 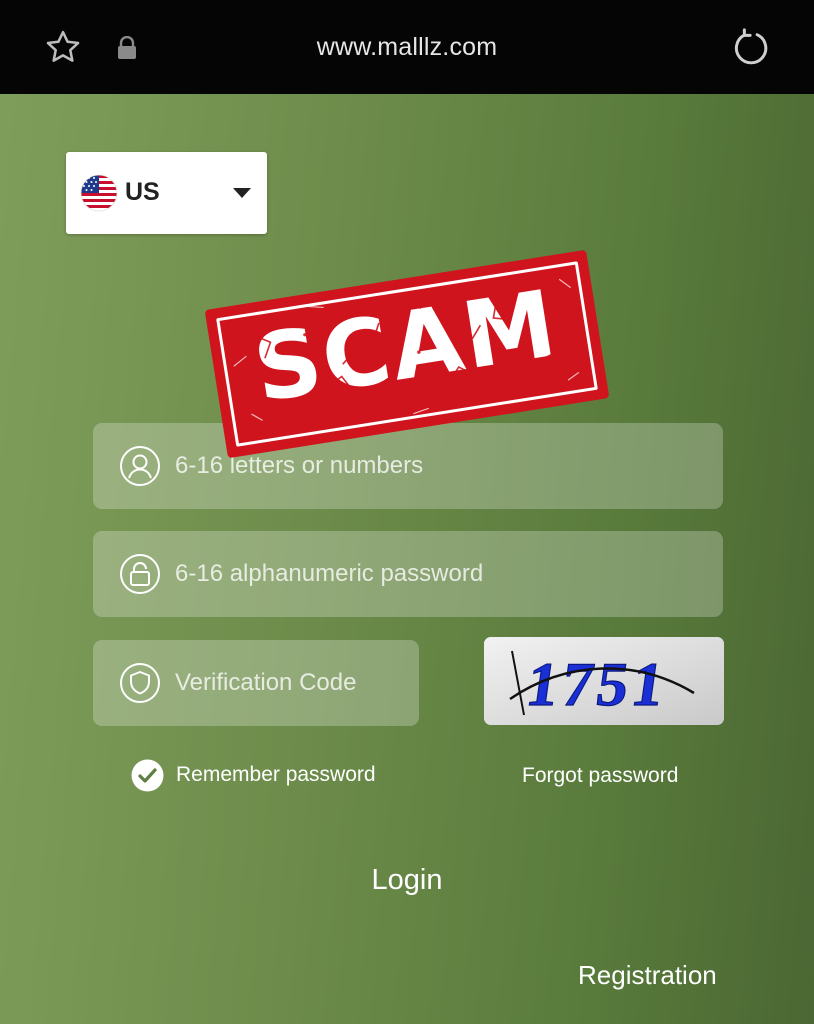 I want to click on remember-password-toggle: Remember password, so click(x=253, y=775).